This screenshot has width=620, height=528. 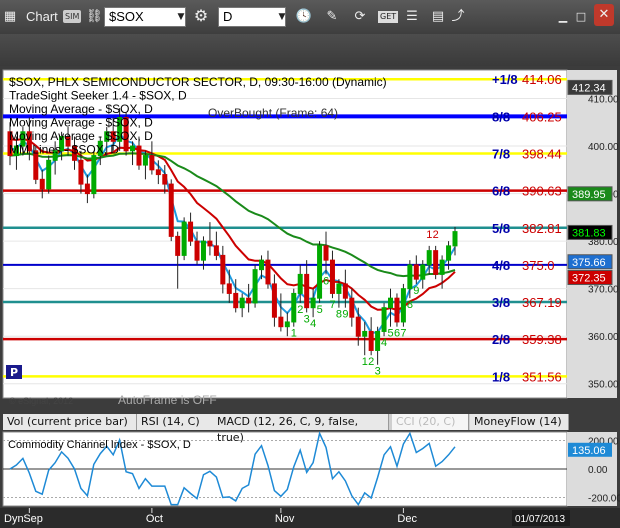 I want to click on murrey-value: 367.19, so click(x=542, y=302).